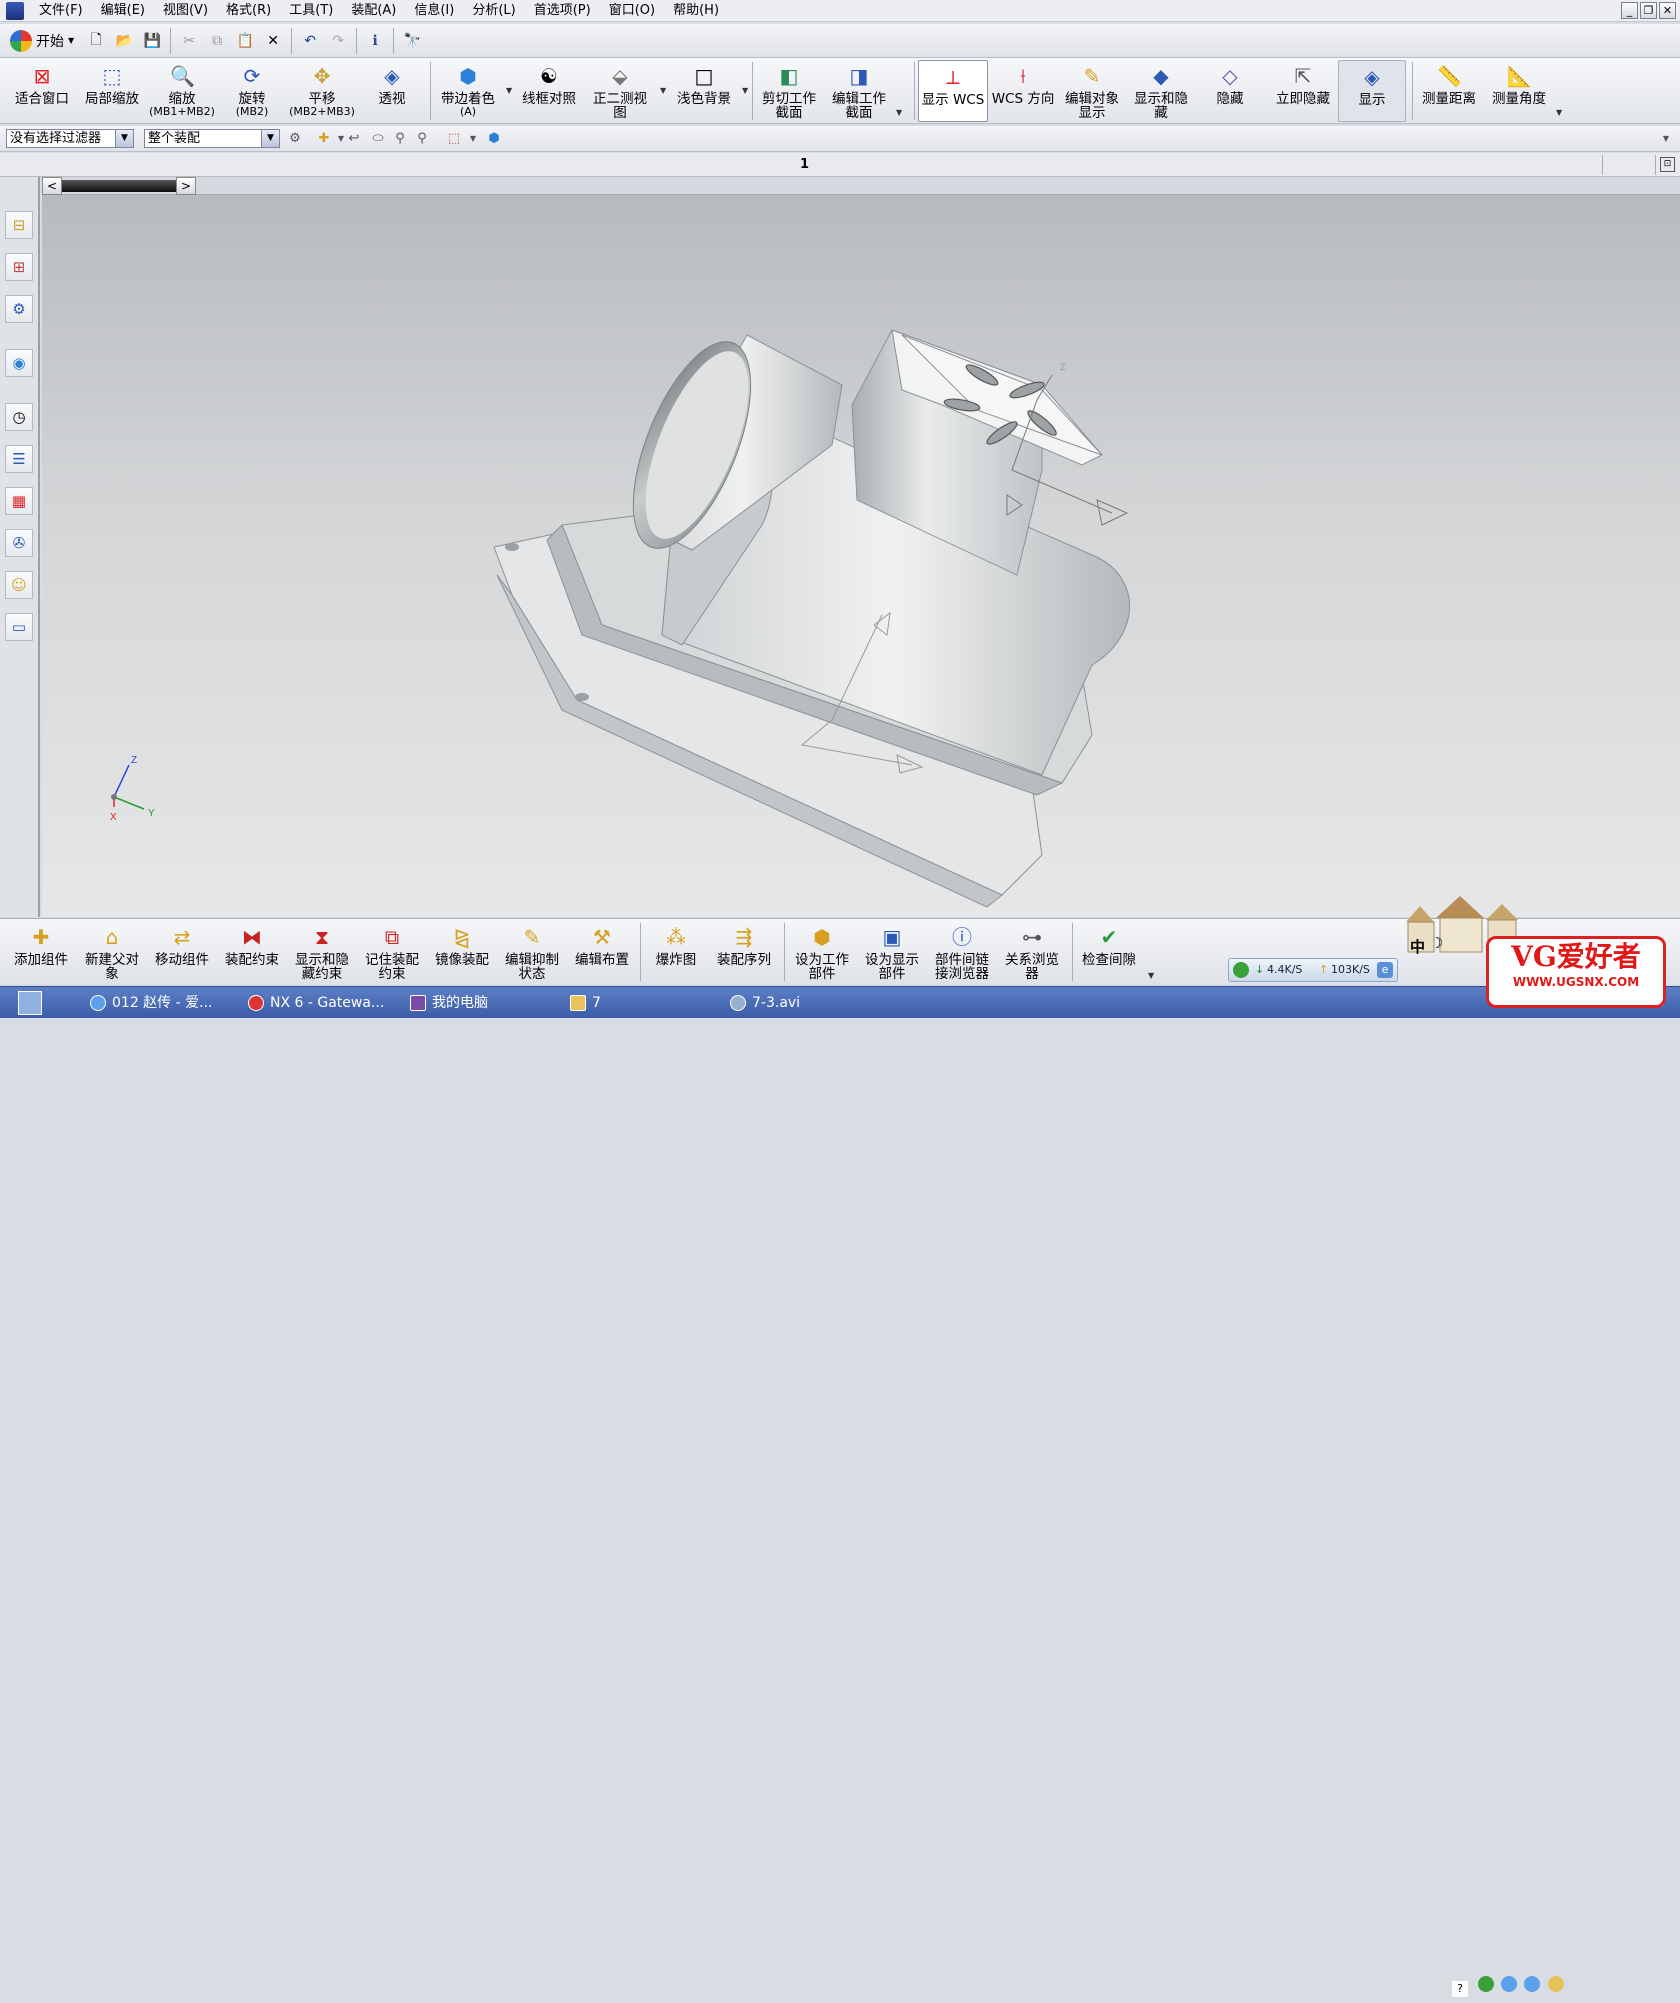 The image size is (1680, 2003). What do you see at coordinates (375, 41) in the screenshot?
I see `info-icon: ℹ` at bounding box center [375, 41].